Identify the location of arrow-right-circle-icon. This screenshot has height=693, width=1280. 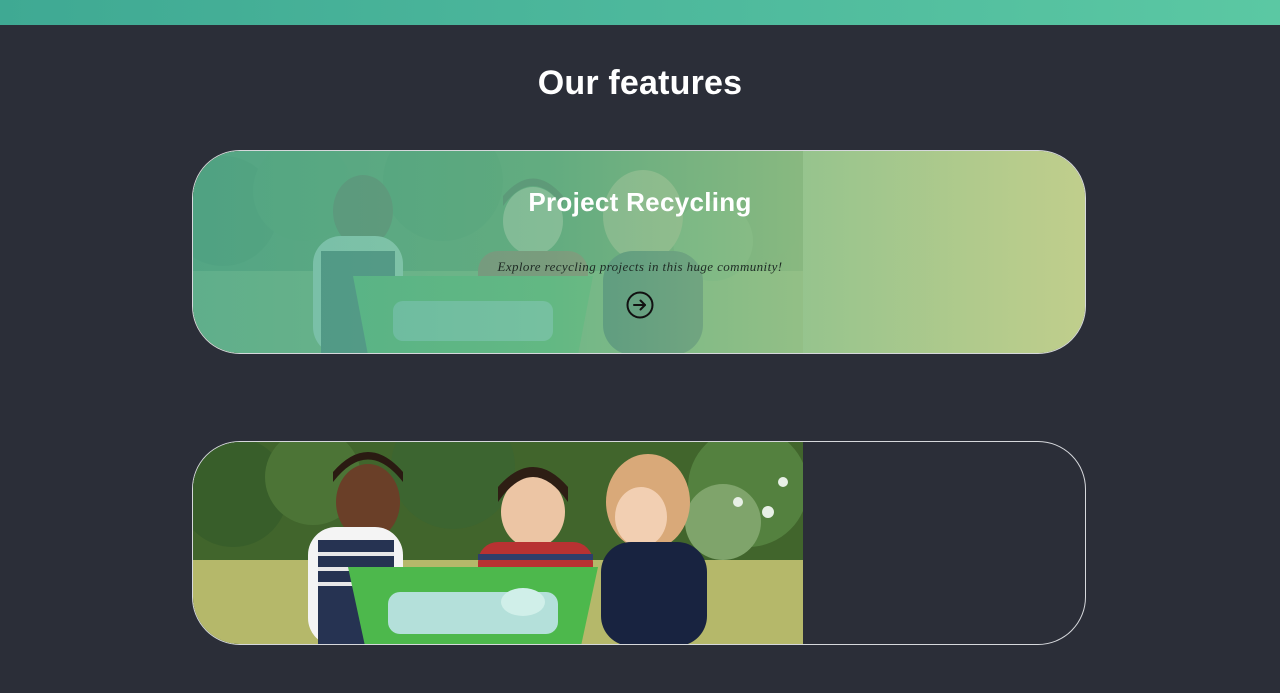
(640, 305).